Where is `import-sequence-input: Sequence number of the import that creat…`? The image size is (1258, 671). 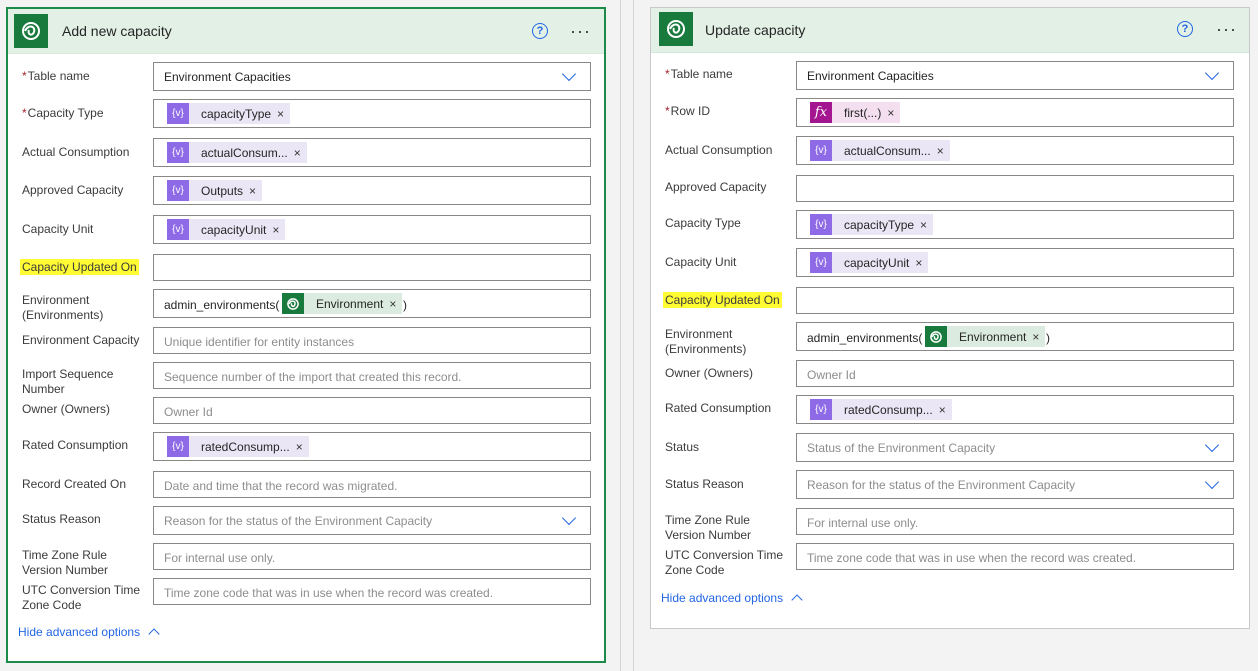
import-sequence-input: Sequence number of the import that creat… is located at coordinates (372, 375).